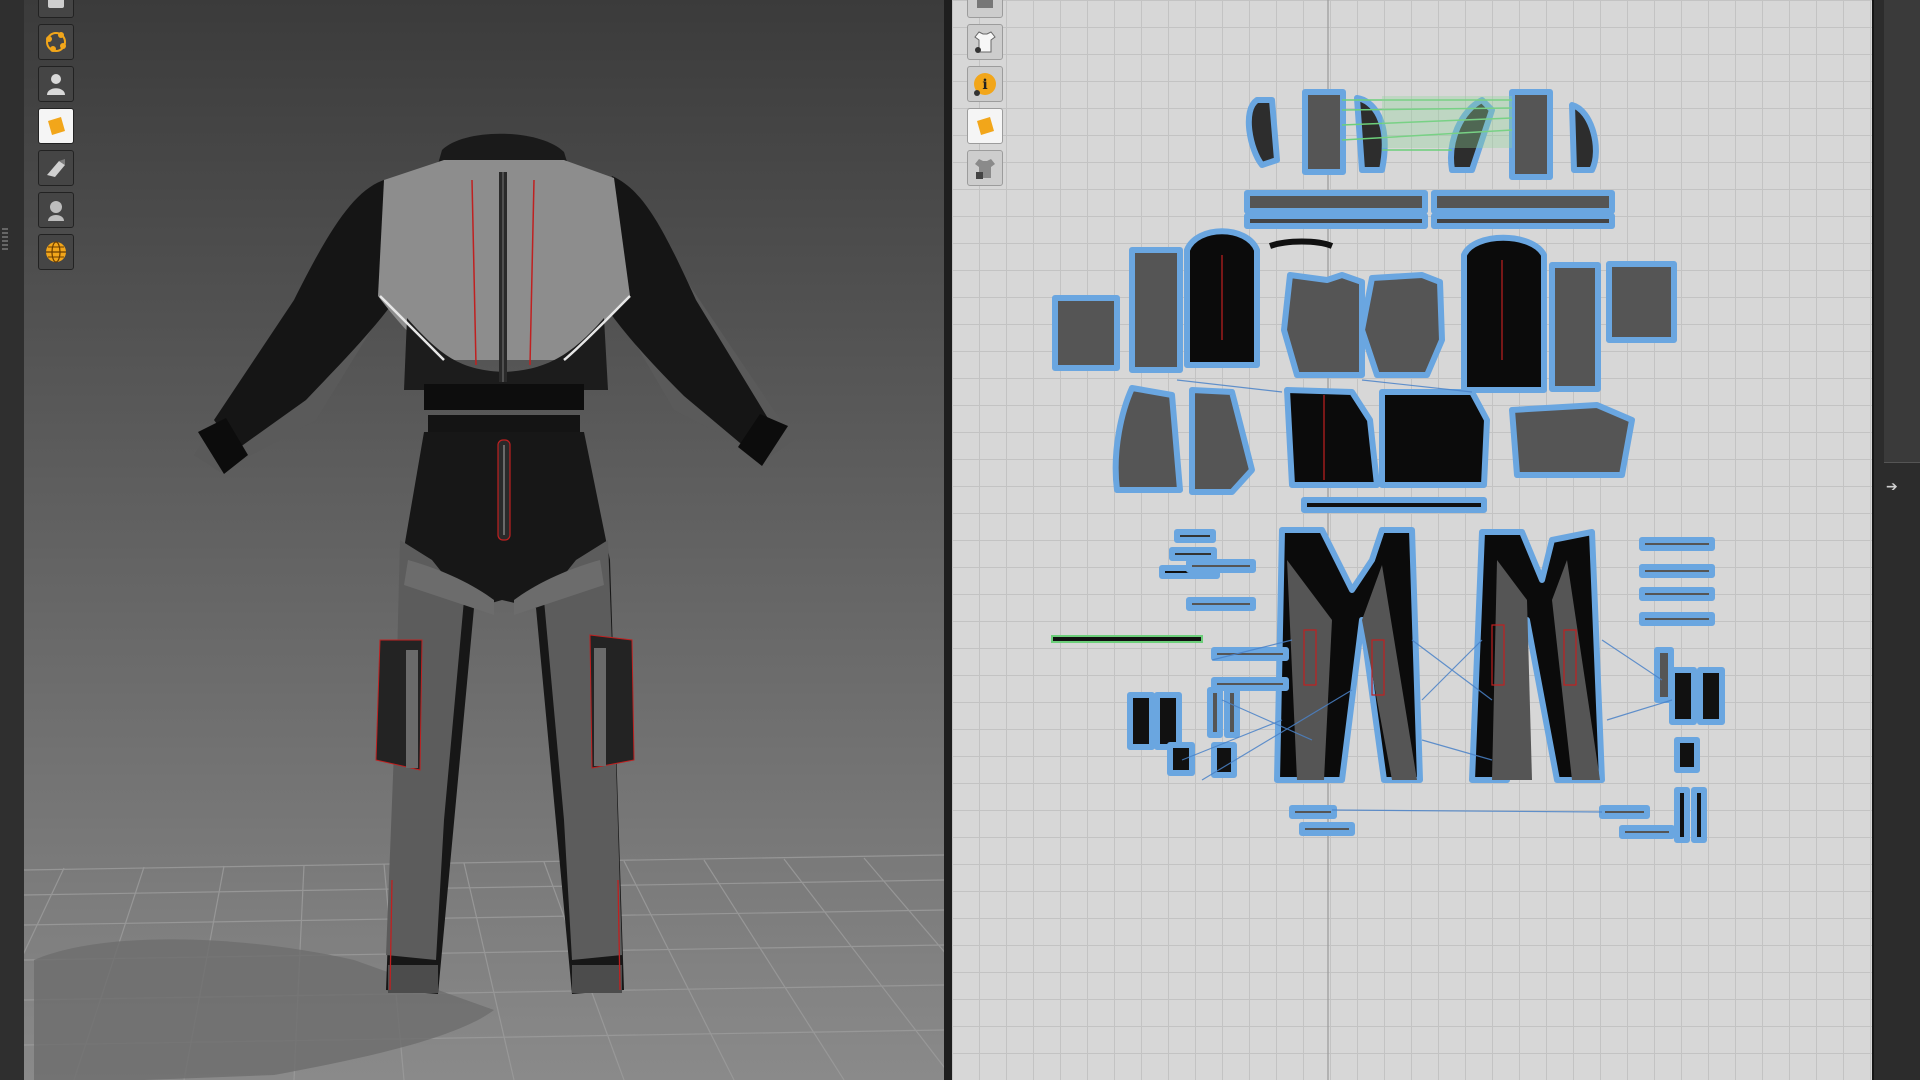 This screenshot has height=1080, width=1920. I want to click on info-icon: i, so click(985, 84).